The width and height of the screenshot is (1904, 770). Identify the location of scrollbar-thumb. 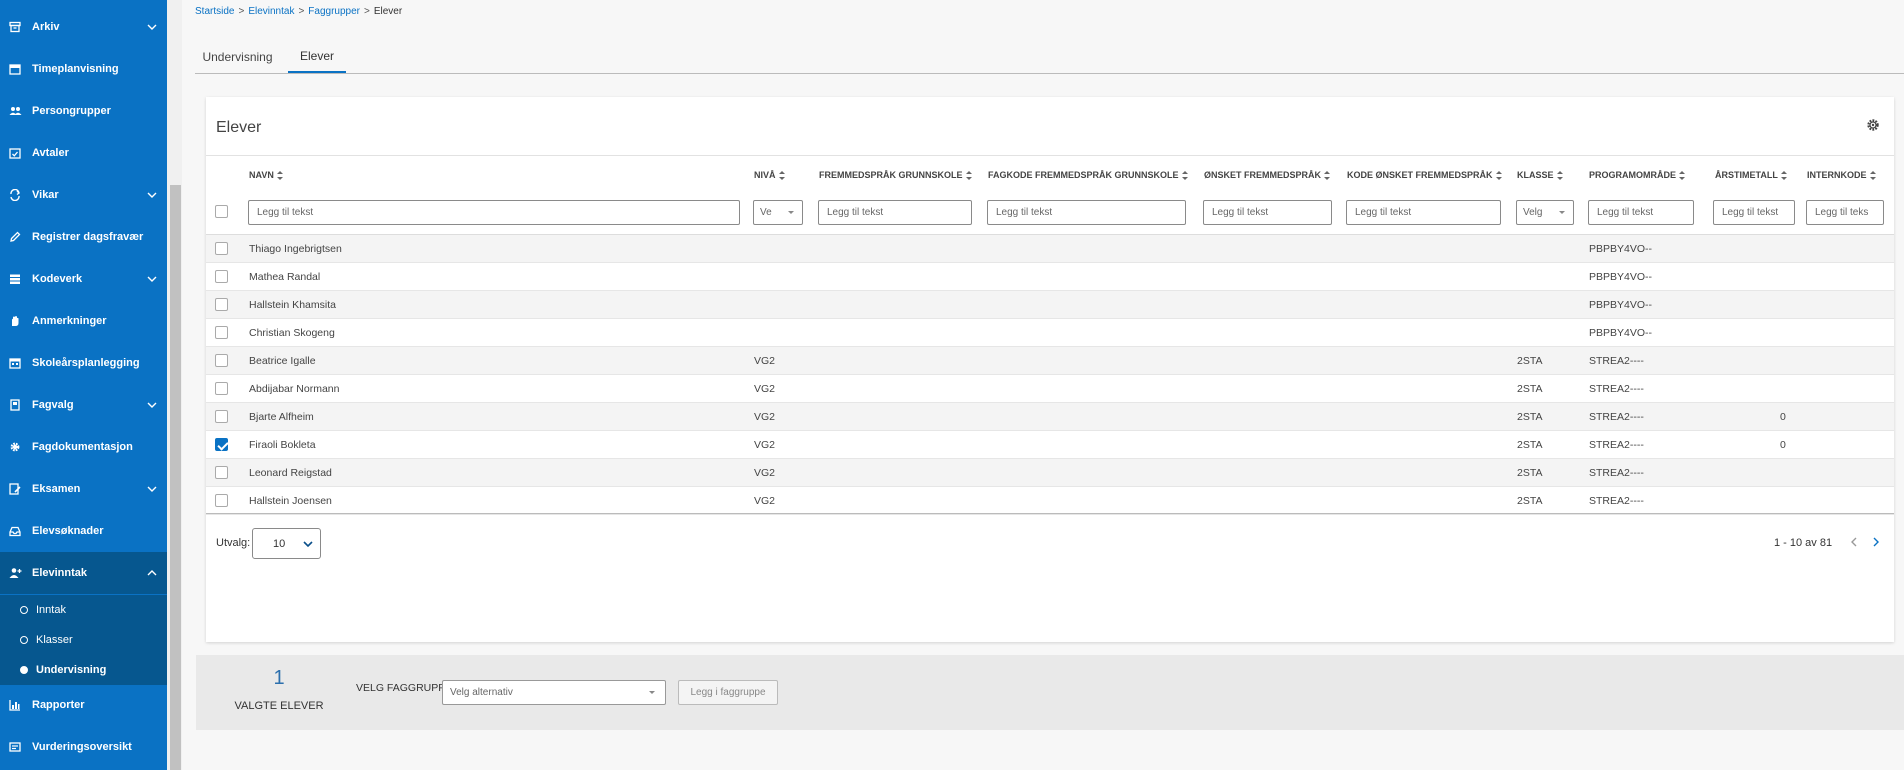
(175, 477).